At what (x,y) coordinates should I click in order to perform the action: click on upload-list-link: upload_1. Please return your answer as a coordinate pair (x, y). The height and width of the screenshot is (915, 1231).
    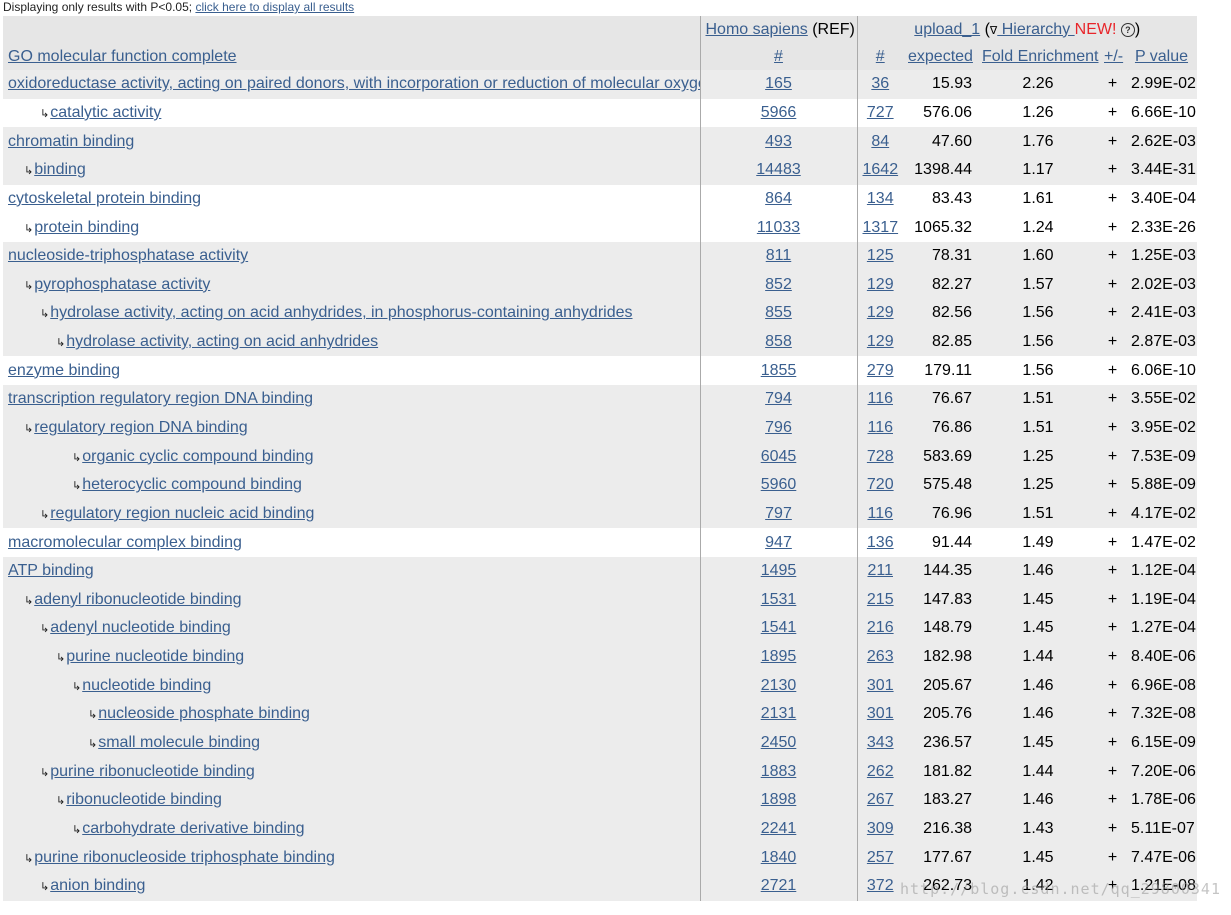
    Looking at the image, I should click on (947, 29).